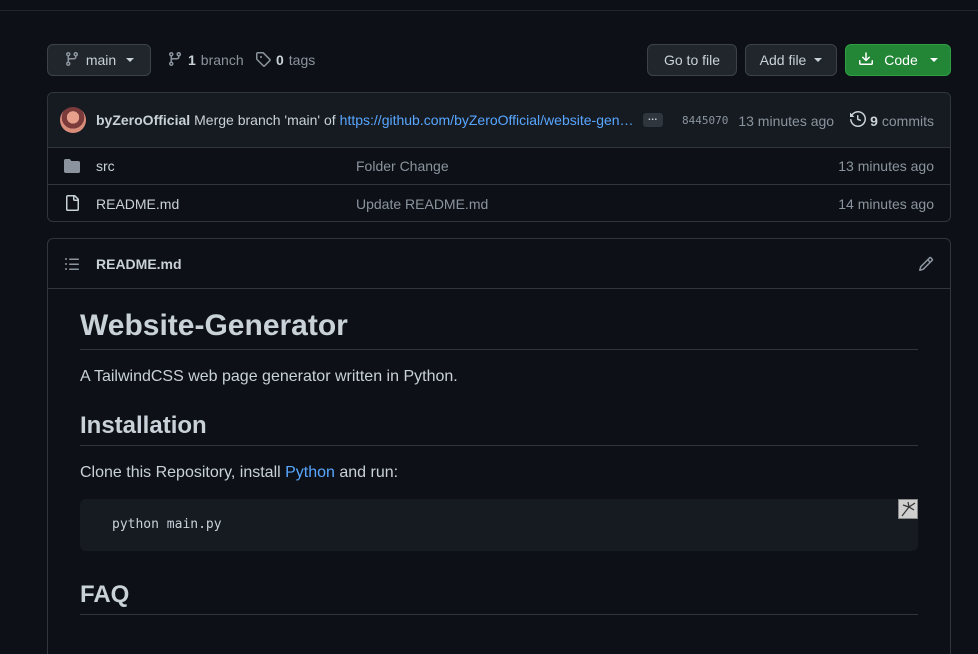  Describe the element at coordinates (139, 264) in the screenshot. I see `readme-filename: README.md` at that location.